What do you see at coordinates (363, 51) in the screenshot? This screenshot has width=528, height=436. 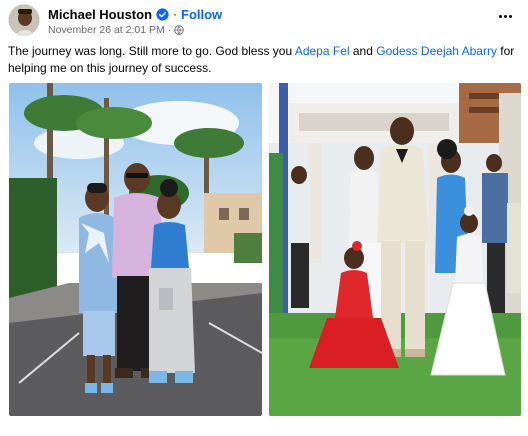 I see `post-text-part-2: and` at bounding box center [363, 51].